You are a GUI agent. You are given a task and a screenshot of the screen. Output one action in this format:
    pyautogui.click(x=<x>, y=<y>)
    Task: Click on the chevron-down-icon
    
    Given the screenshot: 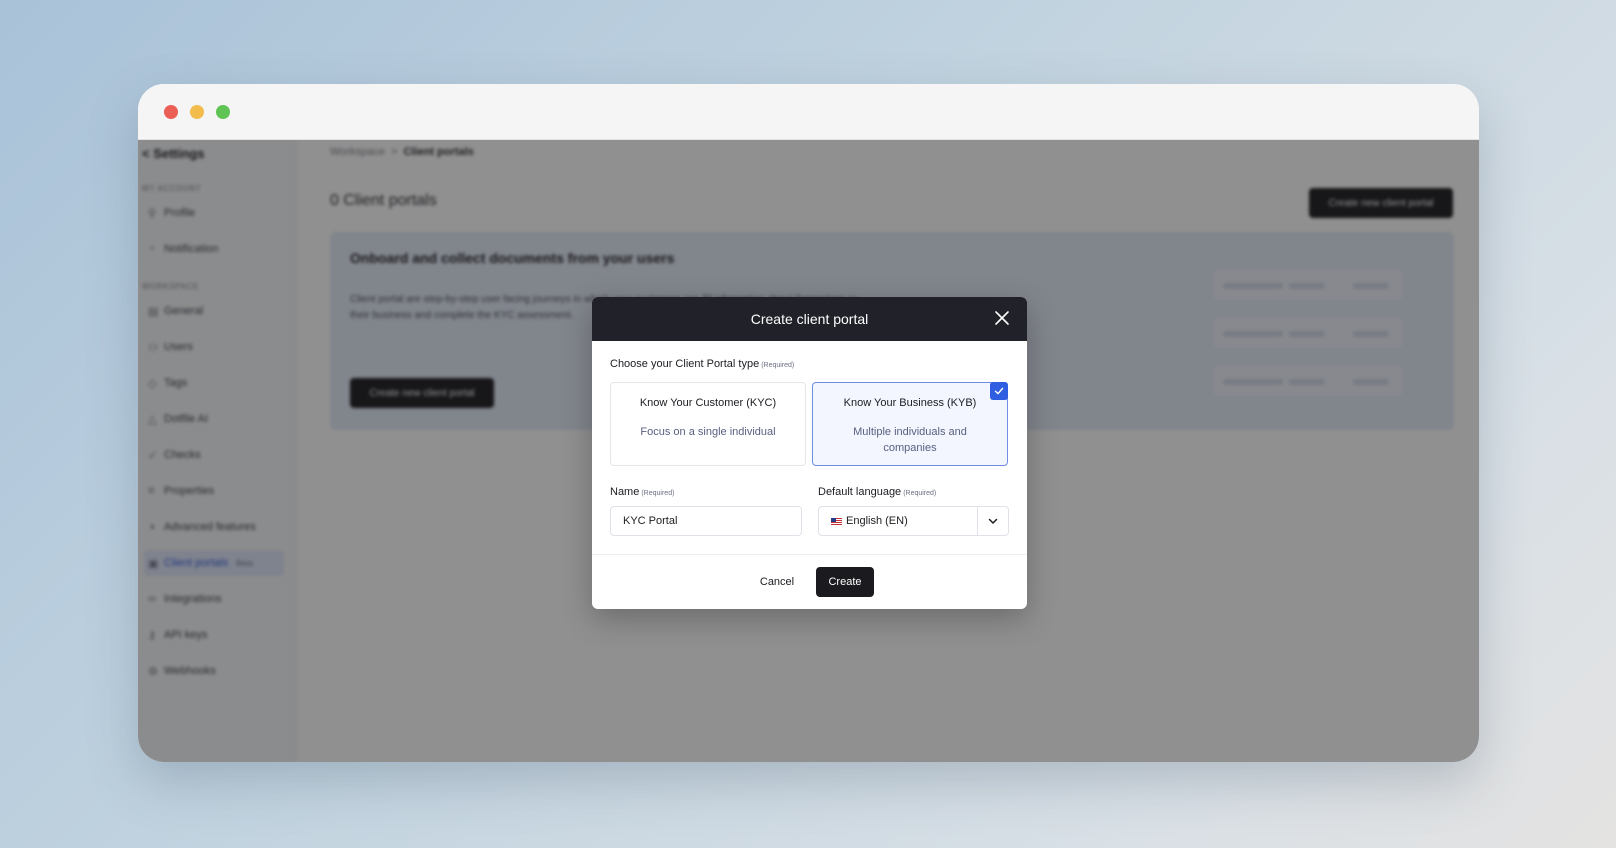 What is the action you would take?
    pyautogui.click(x=992, y=521)
    